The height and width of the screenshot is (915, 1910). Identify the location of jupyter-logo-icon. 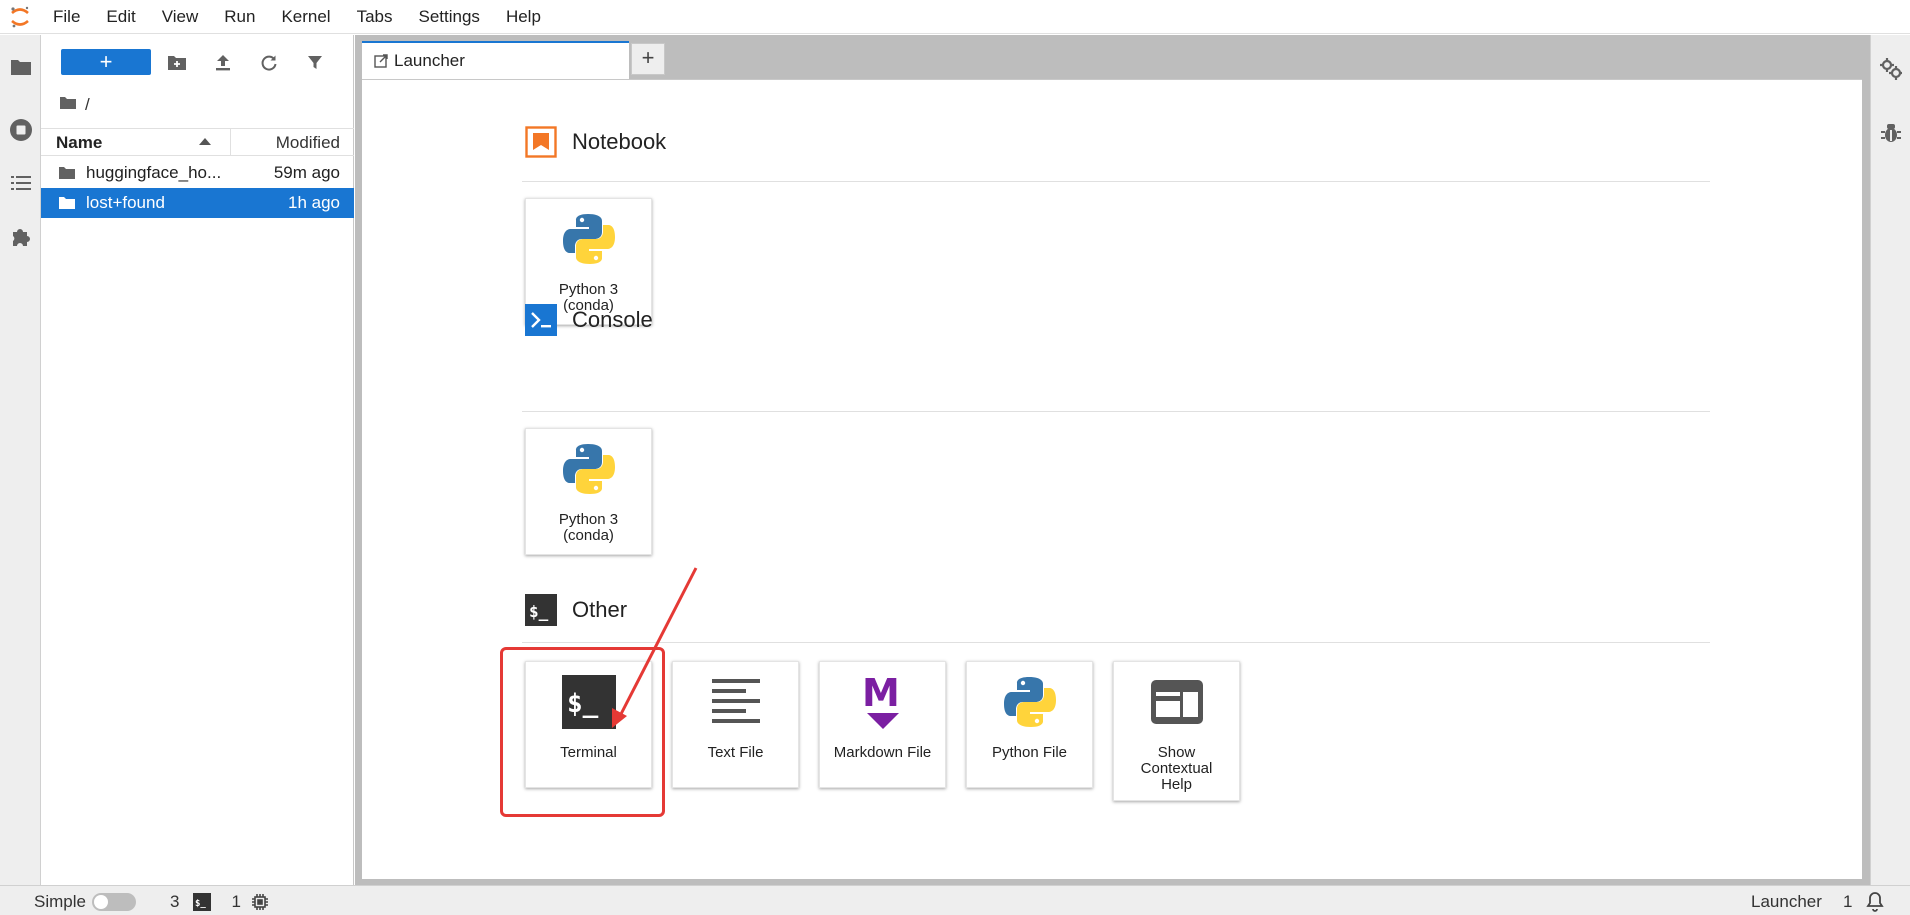
(20, 17).